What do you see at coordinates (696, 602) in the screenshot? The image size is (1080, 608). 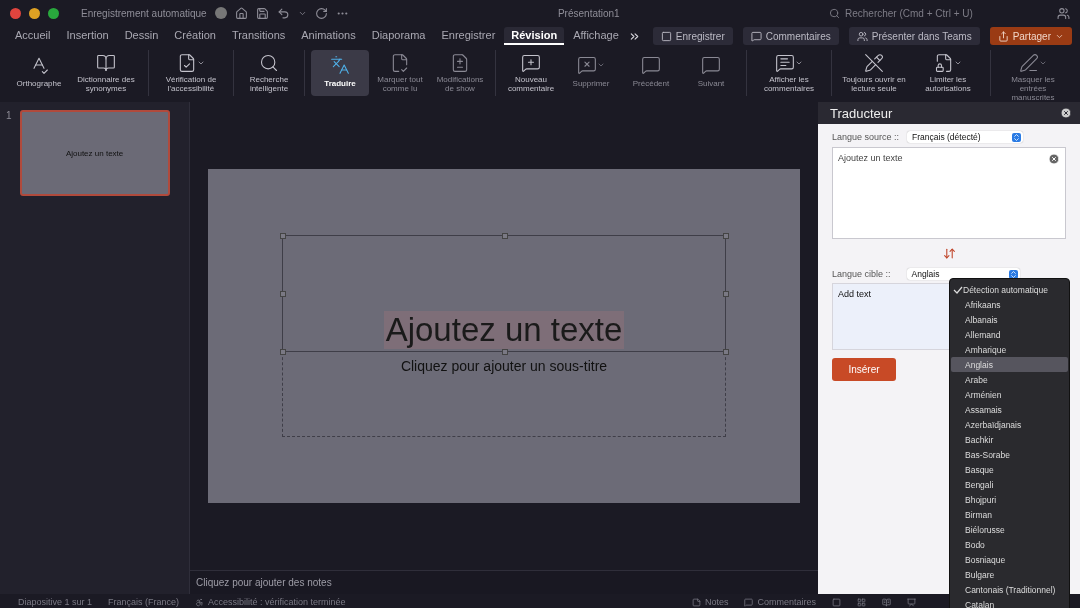 I see `notes-icon` at bounding box center [696, 602].